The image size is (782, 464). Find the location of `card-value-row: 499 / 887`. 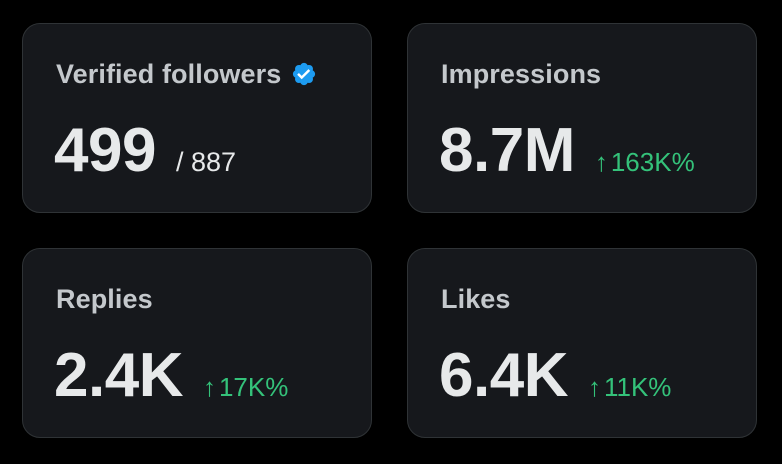

card-value-row: 499 / 887 is located at coordinates (145, 151).